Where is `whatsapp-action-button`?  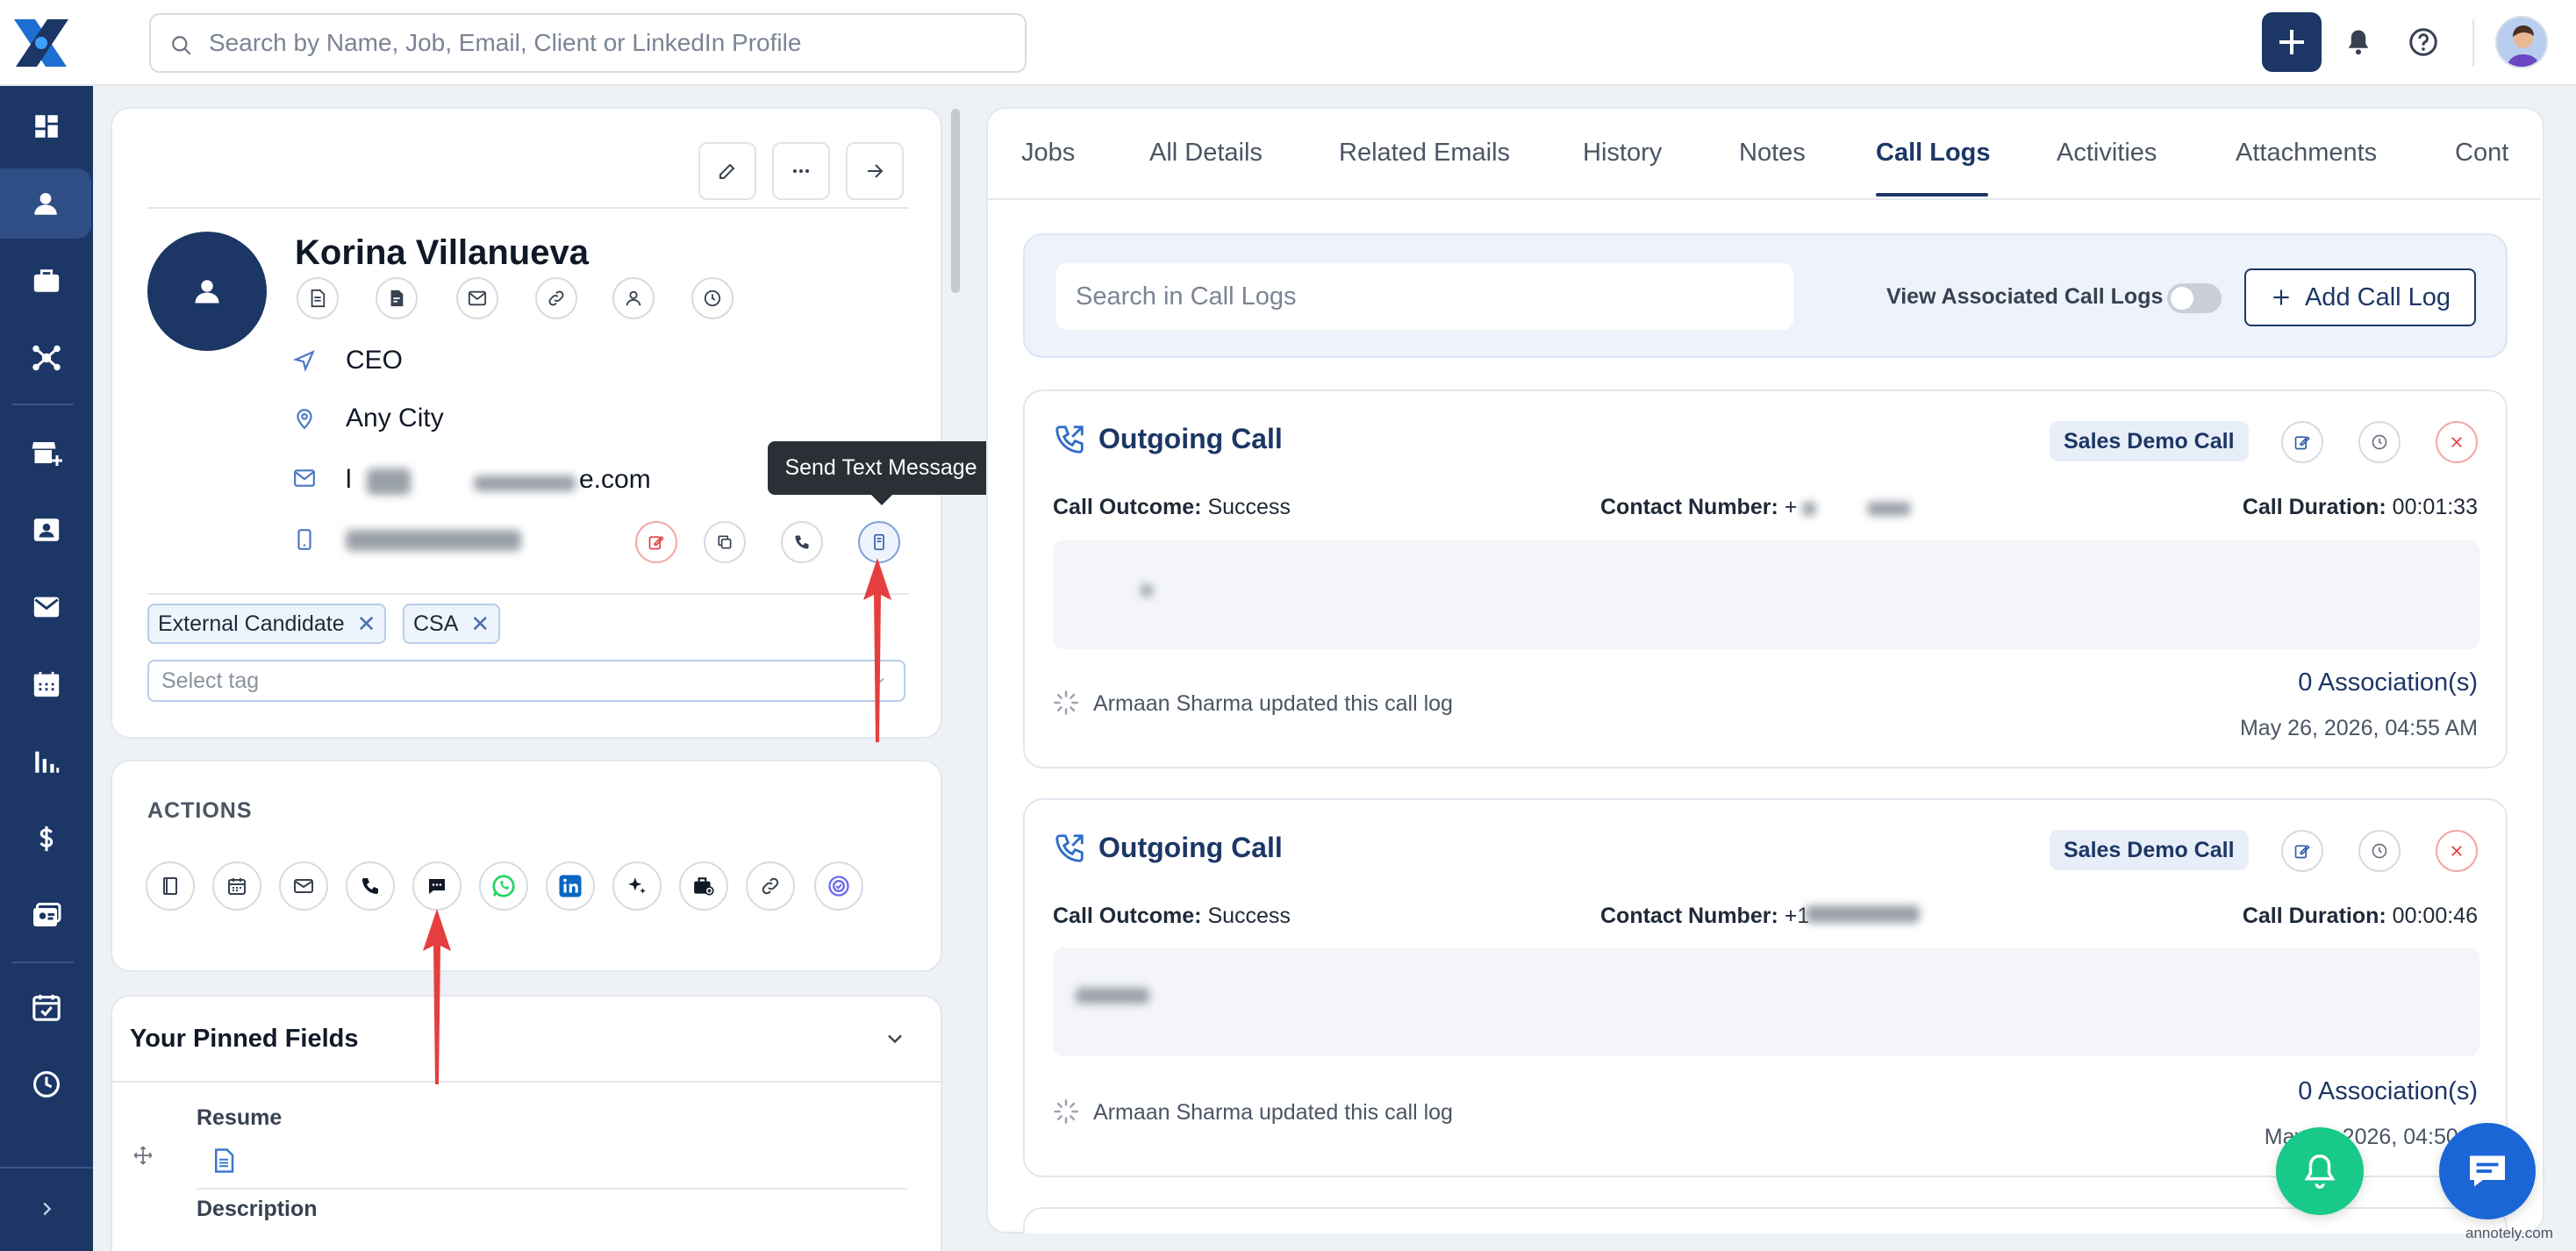 whatsapp-action-button is located at coordinates (503, 886).